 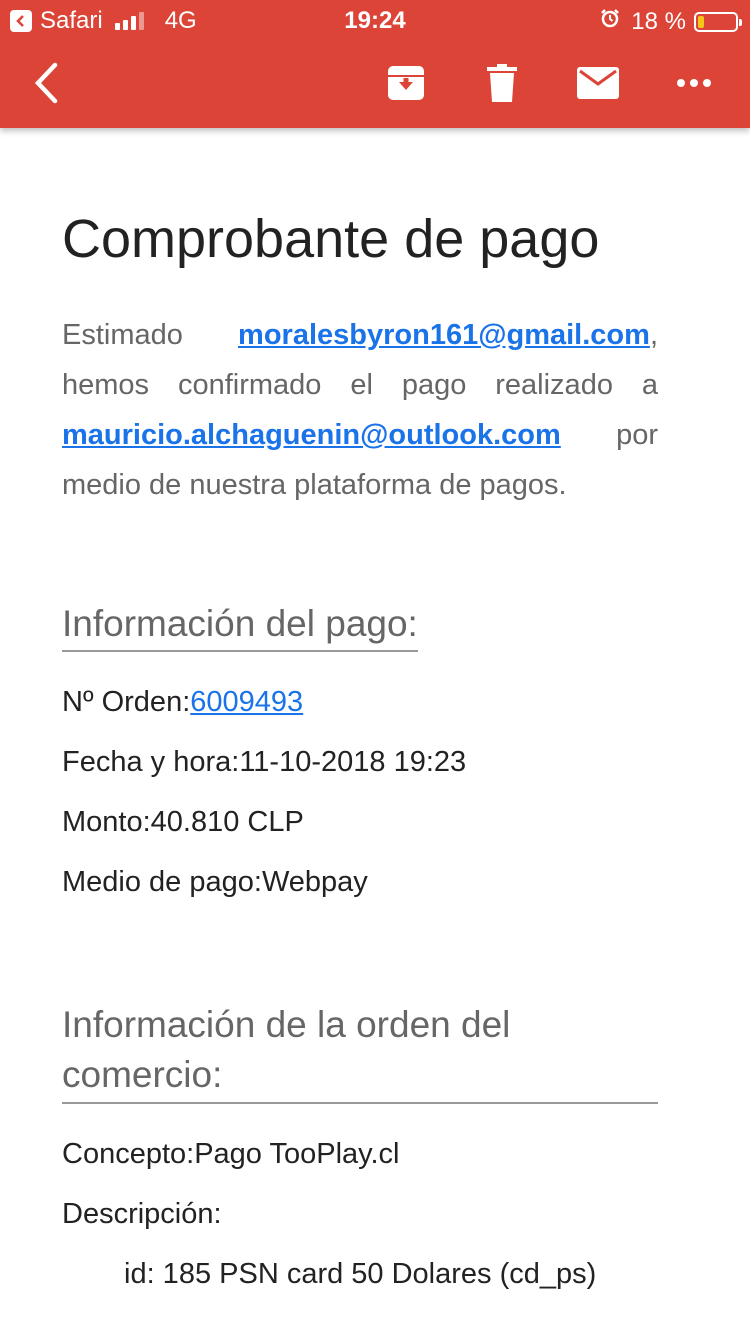 I want to click on amount-row: Monto:40.810 CLP, so click(x=360, y=822).